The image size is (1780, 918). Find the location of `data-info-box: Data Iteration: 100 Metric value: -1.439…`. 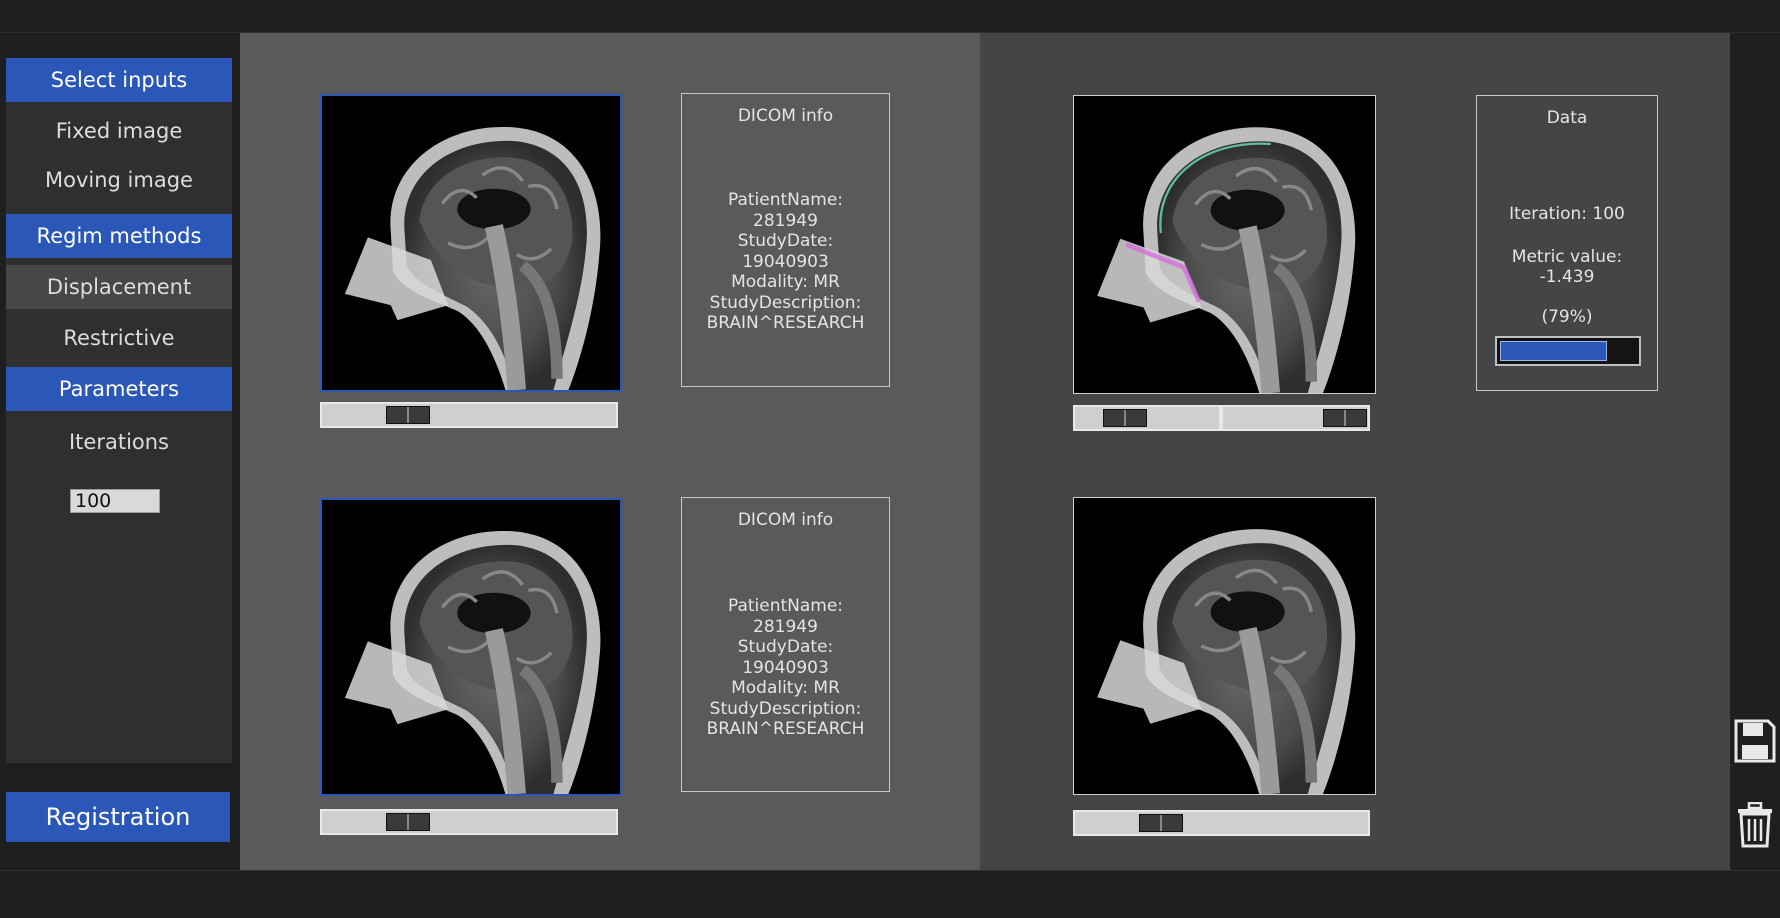

data-info-box: Data Iteration: 100 Metric value: -1.439… is located at coordinates (1567, 243).